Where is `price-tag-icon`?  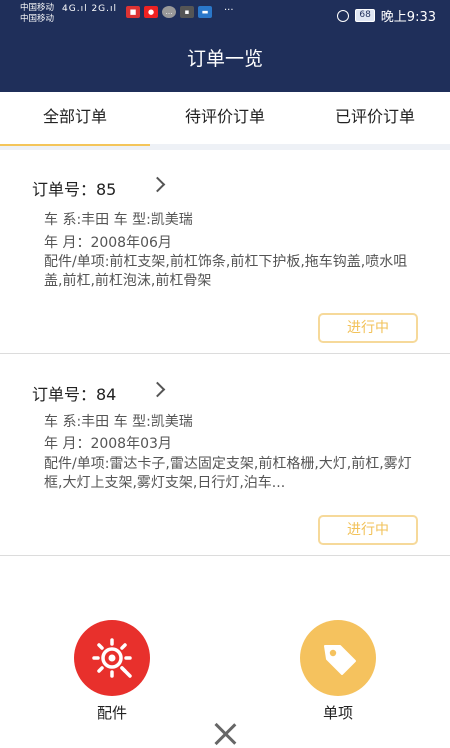
price-tag-icon is located at coordinates (340, 660).